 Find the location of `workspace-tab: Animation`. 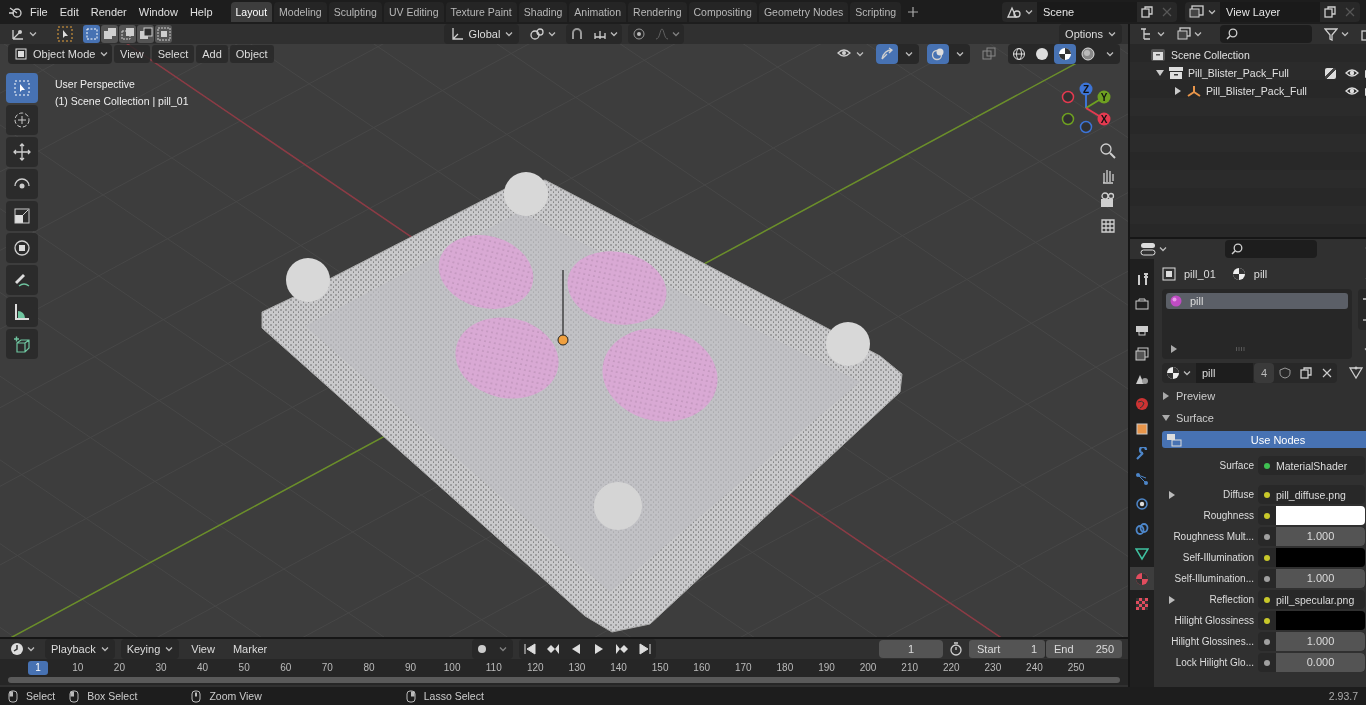

workspace-tab: Animation is located at coordinates (598, 12).